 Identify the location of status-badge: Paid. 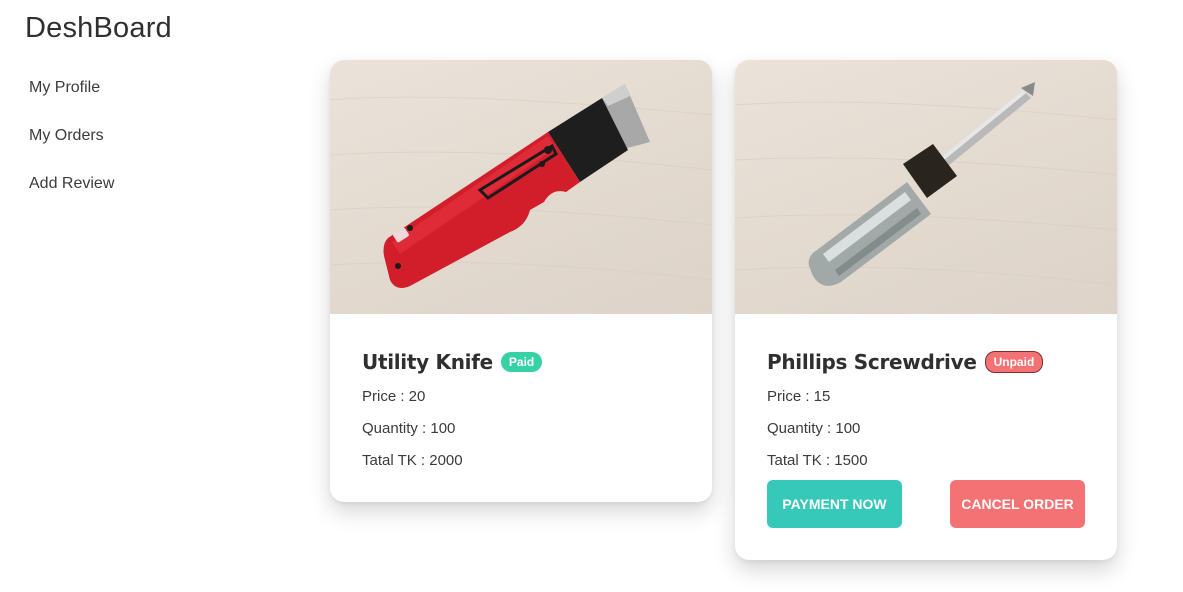
(521, 362).